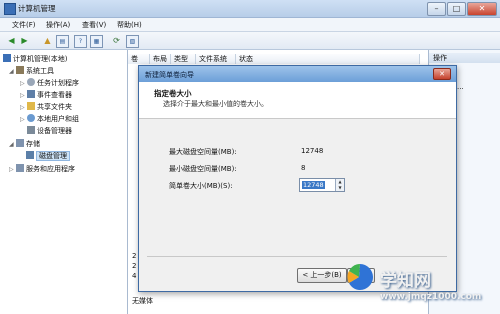 Image resolution: width=500 pixels, height=314 pixels. Describe the element at coordinates (58, 25) in the screenshot. I see `menu-action: 操作(A)` at that location.